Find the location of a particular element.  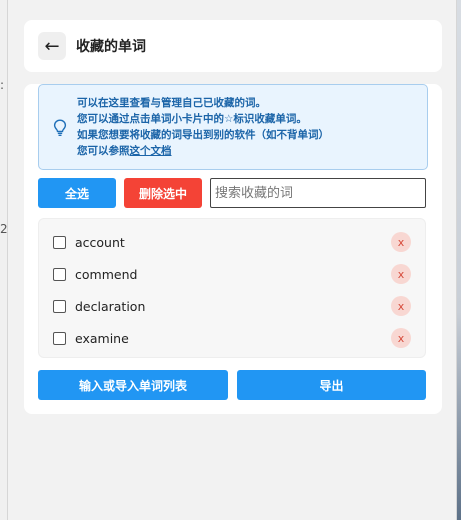

back-button: ← is located at coordinates (52, 46).